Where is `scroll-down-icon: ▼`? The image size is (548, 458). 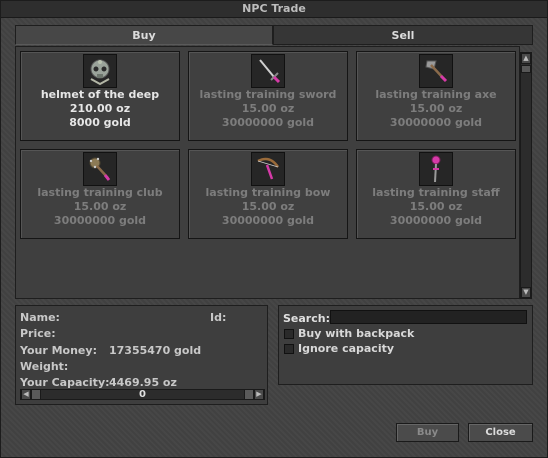 scroll-down-icon: ▼ is located at coordinates (526, 292).